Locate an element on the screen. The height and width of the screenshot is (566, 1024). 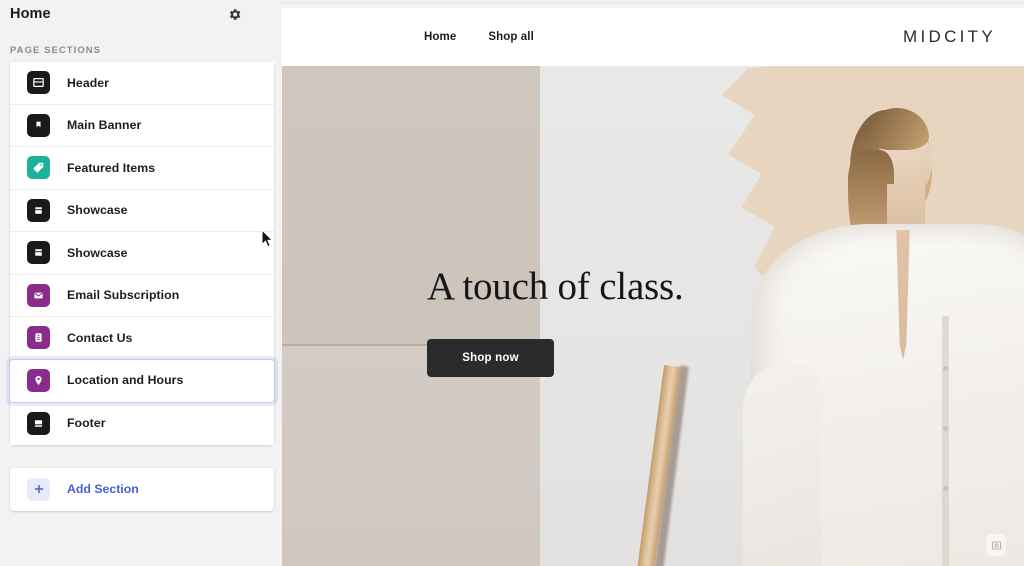
sidebar-item-main-banner: Main Banner is located at coordinates (142, 125).